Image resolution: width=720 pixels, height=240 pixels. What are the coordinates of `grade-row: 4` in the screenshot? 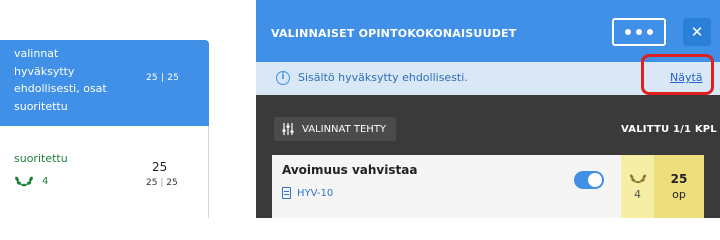 It's located at (31, 181).